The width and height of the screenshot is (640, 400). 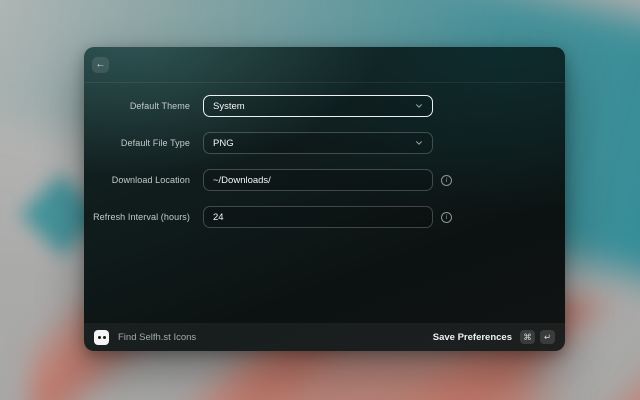 I want to click on refresh-interval-input, so click(x=318, y=217).